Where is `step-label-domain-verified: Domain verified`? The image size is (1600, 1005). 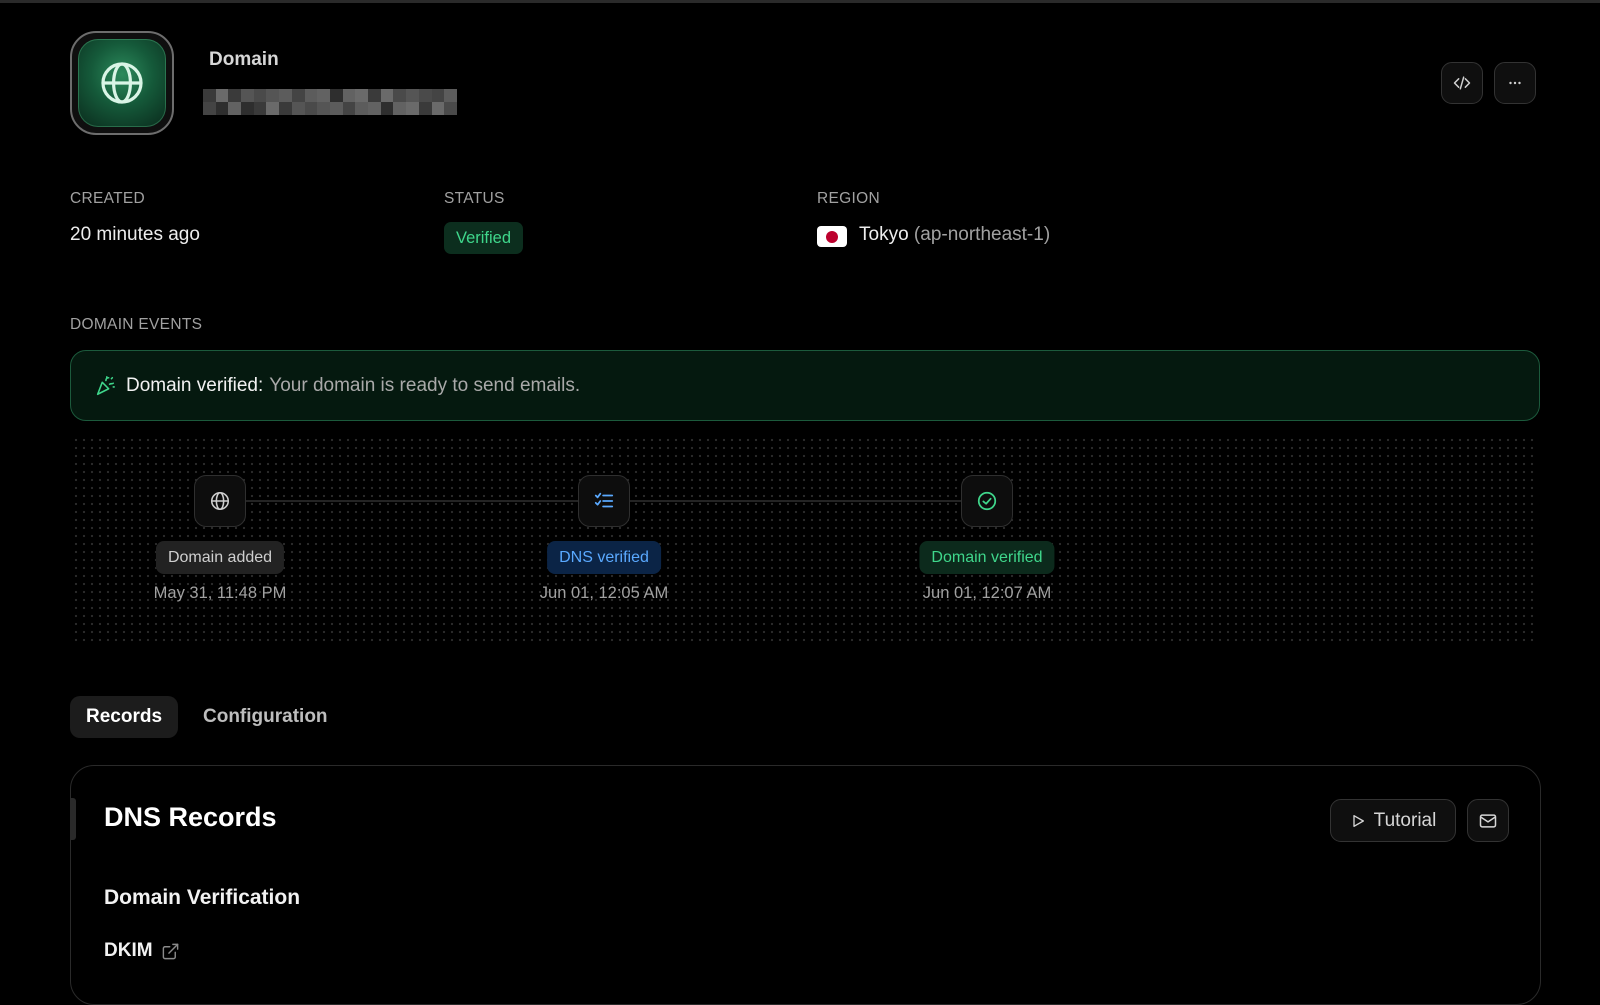 step-label-domain-verified: Domain verified is located at coordinates (987, 557).